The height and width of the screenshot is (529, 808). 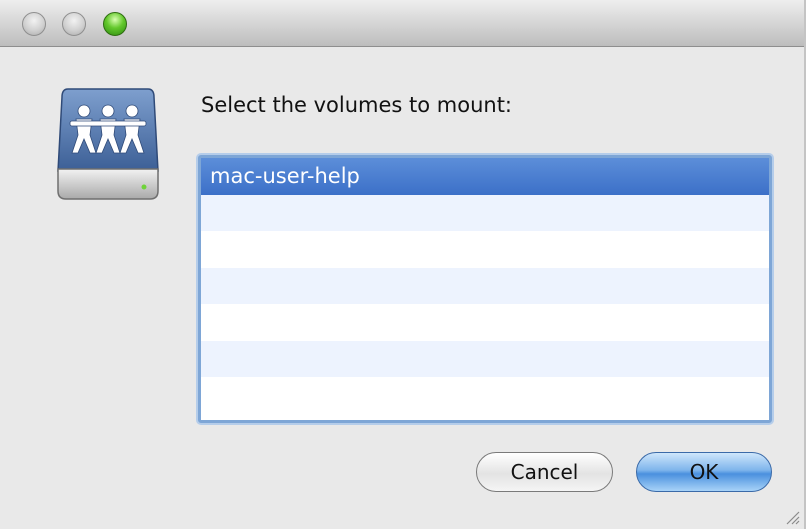 I want to click on cancel-button: Cancel, so click(x=544, y=472).